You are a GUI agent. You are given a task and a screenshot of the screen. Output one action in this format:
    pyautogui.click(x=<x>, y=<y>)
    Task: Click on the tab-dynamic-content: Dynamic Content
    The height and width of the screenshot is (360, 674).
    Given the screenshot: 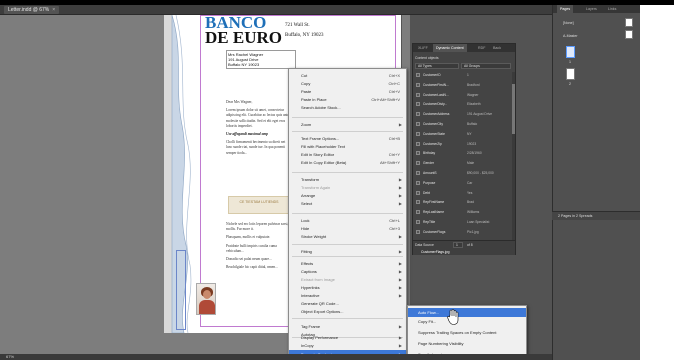 What is the action you would take?
    pyautogui.click(x=450, y=48)
    